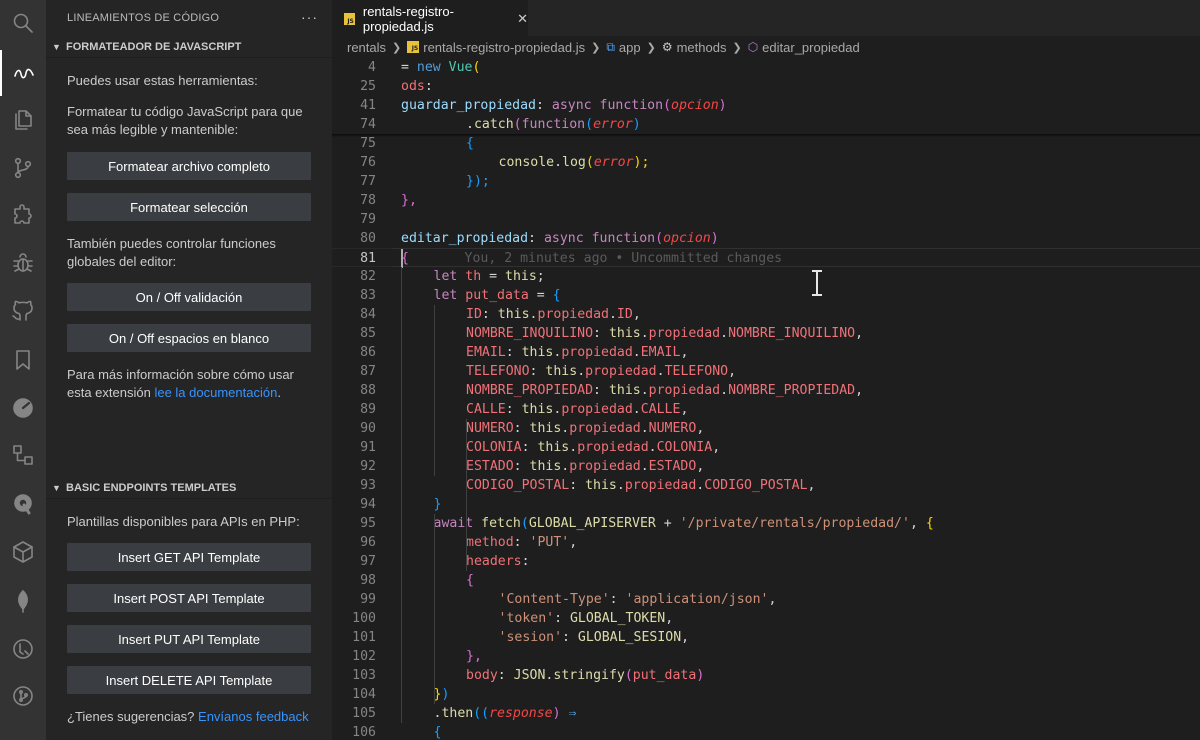  I want to click on code-line: 25 ods:, so click(766, 86).